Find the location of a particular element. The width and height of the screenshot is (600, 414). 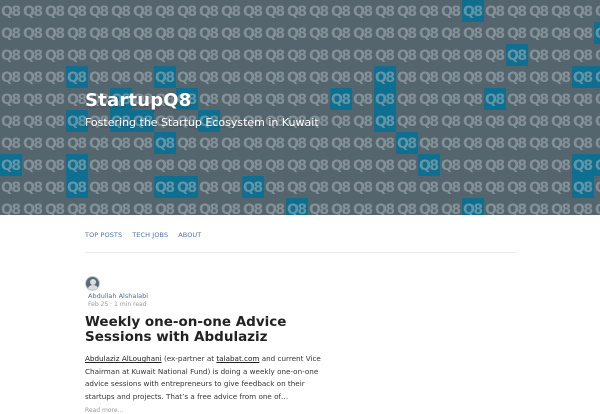

nav-item-top-posts: TOP POSTS is located at coordinates (103, 235).